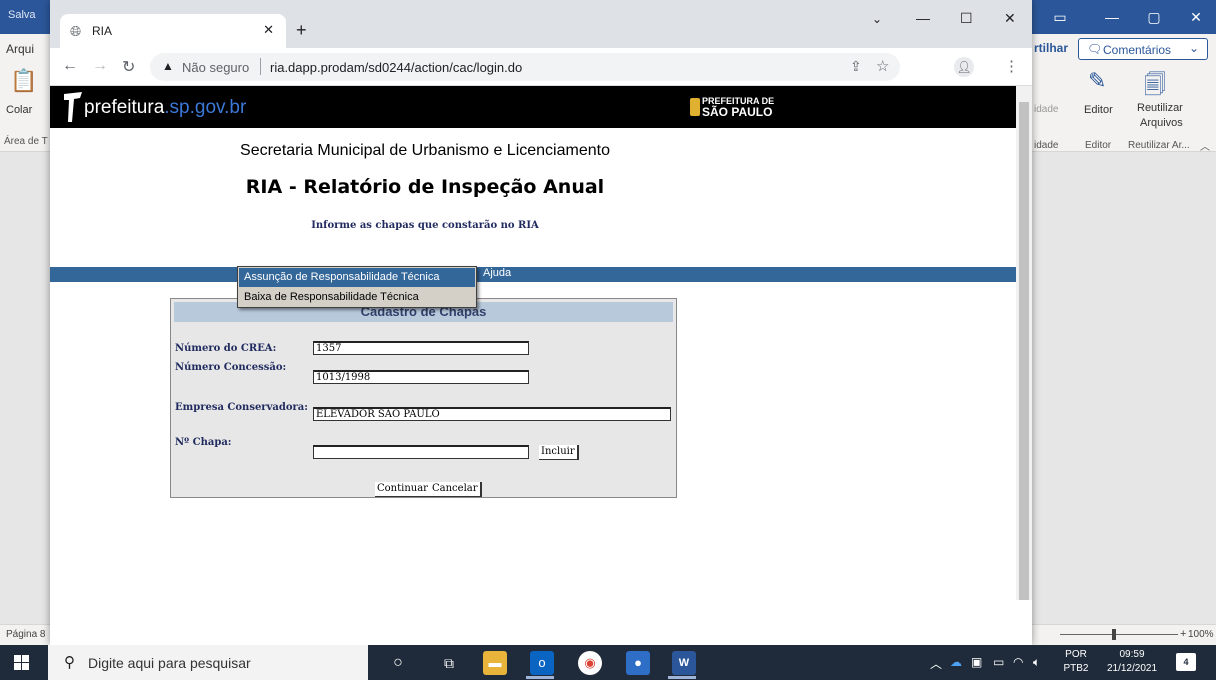 This screenshot has width=1216, height=680. What do you see at coordinates (203, 442) in the screenshot?
I see `chapa-label: Nº Chapa:` at bounding box center [203, 442].